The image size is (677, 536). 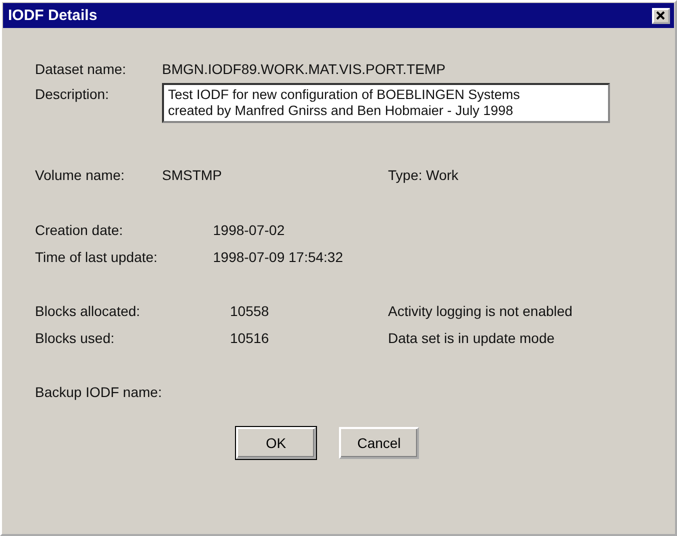 I want to click on field-label: Volume name:, so click(x=80, y=175).